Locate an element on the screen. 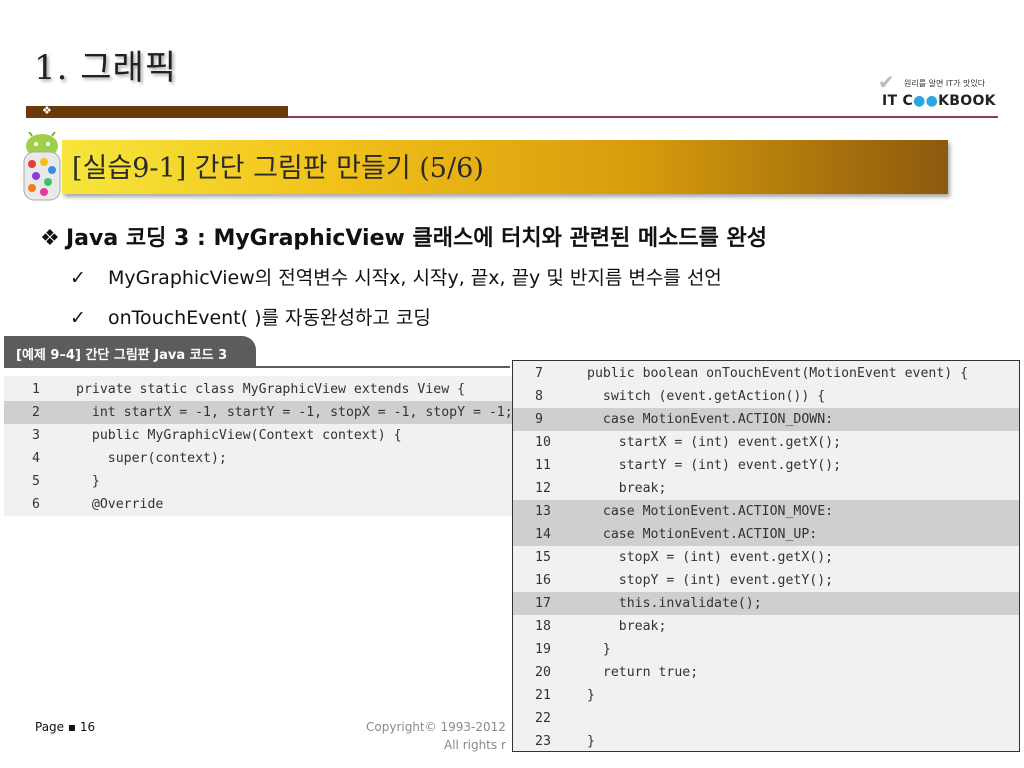 The image size is (1024, 768). code-text: case MotionEvent.ACTION_UP: is located at coordinates (702, 534).